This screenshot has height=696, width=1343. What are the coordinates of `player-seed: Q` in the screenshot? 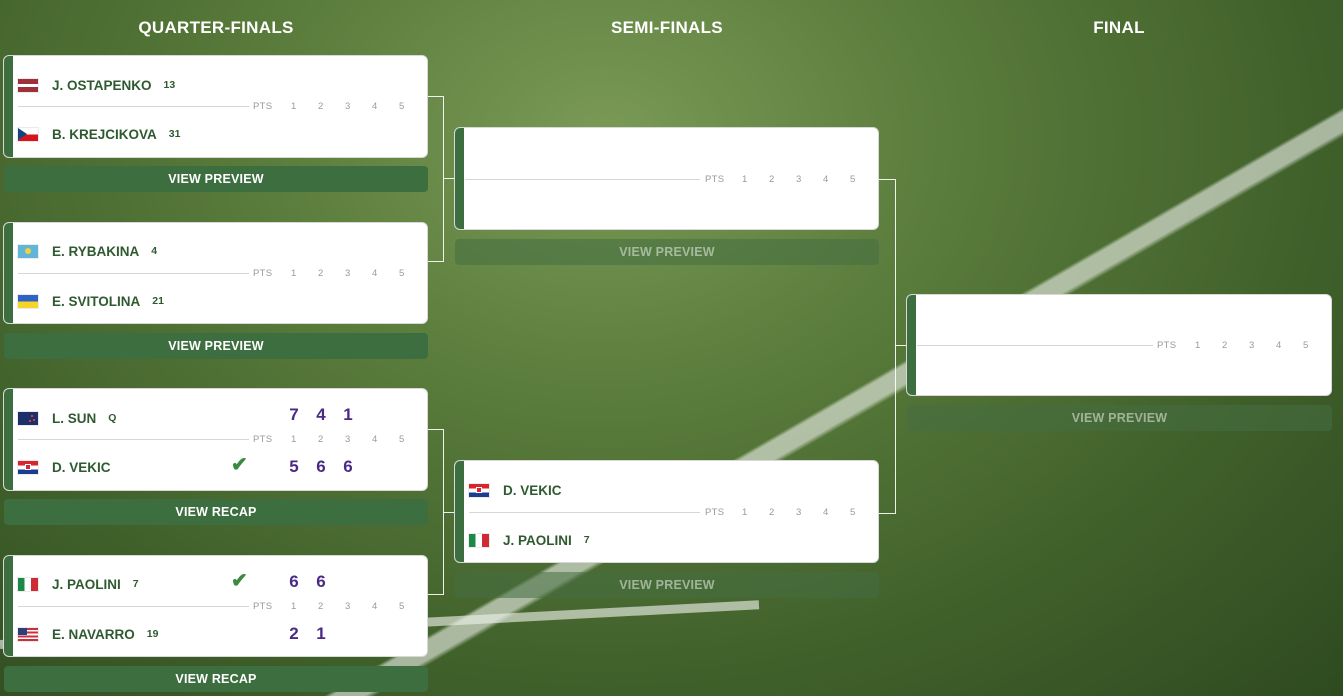 It's located at (112, 418).